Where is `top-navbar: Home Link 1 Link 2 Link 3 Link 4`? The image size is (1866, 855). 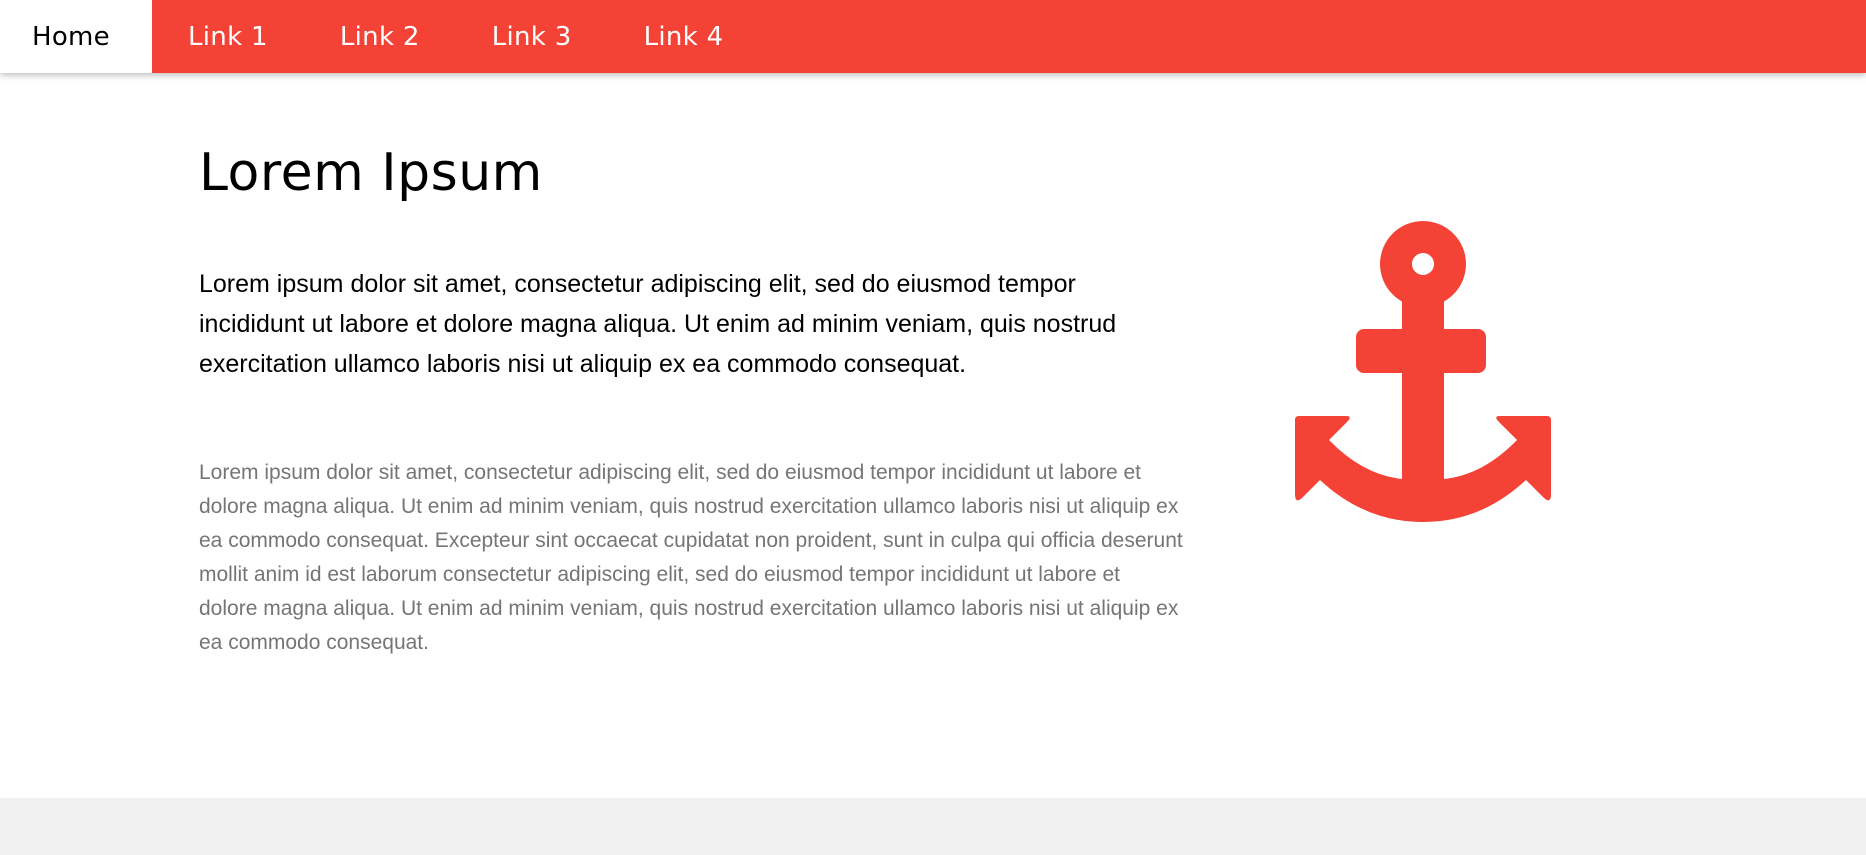
top-navbar: Home Link 1 Link 2 Link 3 Link 4 is located at coordinates (933, 36).